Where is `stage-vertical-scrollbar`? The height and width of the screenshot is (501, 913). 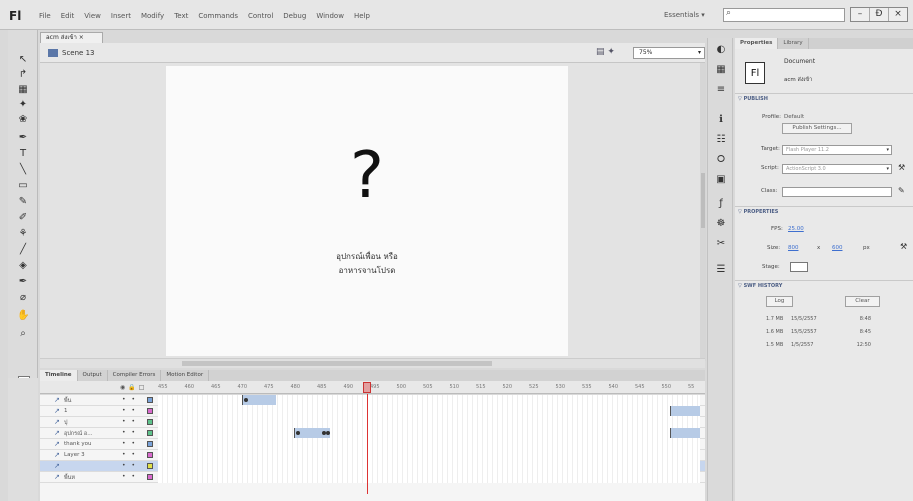
stage-vertical-scrollbar is located at coordinates (703, 212).